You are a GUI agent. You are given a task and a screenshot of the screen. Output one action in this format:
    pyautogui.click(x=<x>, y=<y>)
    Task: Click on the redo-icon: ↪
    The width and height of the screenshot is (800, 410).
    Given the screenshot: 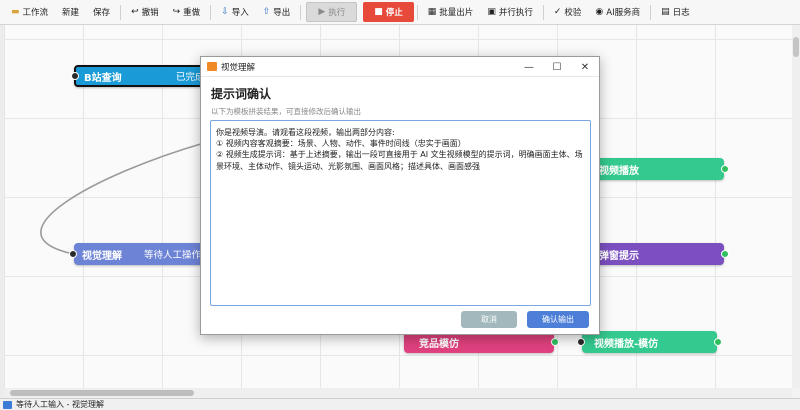 What is the action you would take?
    pyautogui.click(x=176, y=11)
    